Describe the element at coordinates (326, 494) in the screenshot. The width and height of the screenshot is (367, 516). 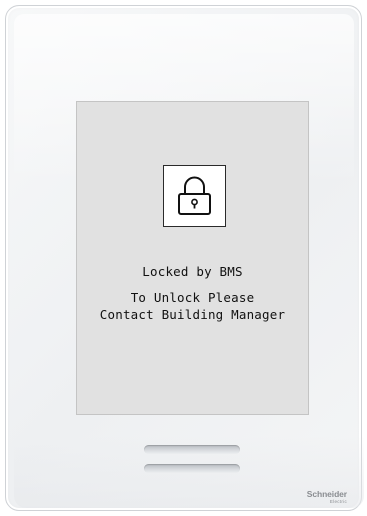
I see `brand-name: Schneider` at that location.